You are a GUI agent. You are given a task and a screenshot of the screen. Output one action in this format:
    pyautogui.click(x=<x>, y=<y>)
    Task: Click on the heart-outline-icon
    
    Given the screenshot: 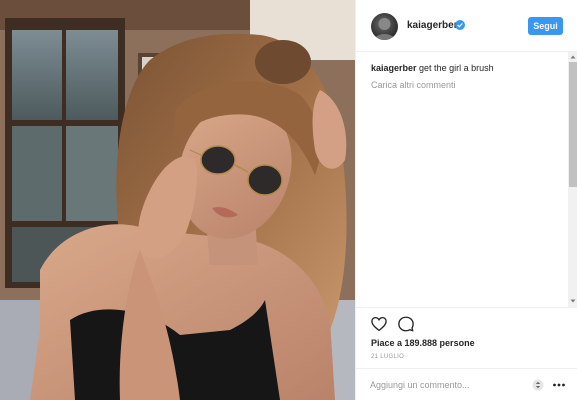 What is the action you would take?
    pyautogui.click(x=379, y=324)
    